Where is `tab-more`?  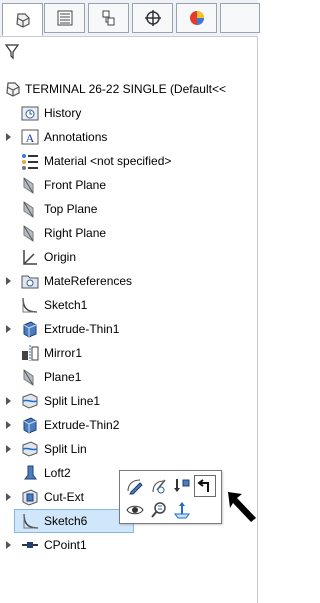 tab-more is located at coordinates (240, 18).